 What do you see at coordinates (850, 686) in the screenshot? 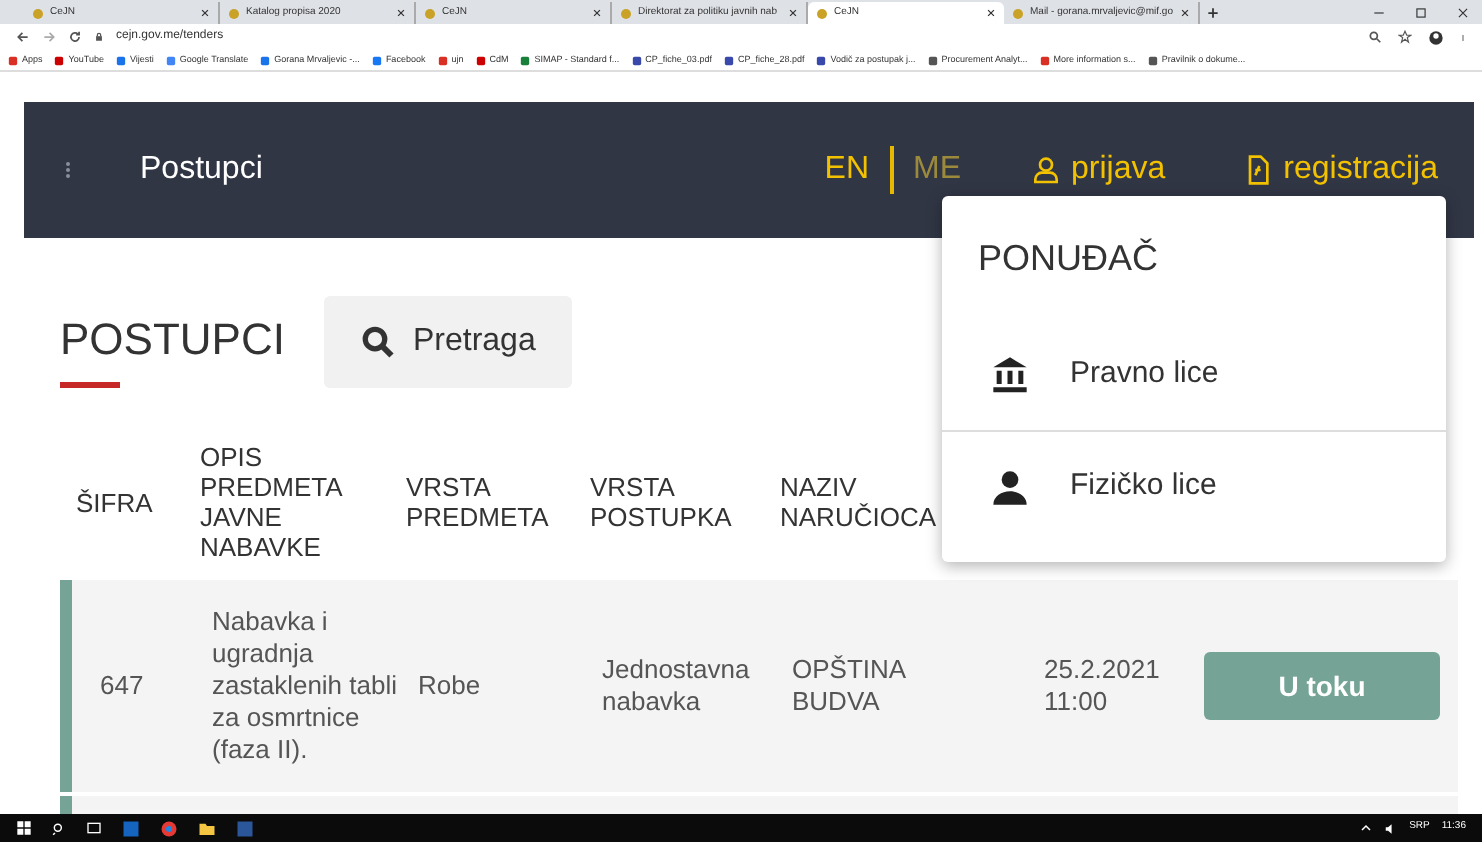
I see `table-cell-text: OPŠTINA BUDVA` at bounding box center [850, 686].